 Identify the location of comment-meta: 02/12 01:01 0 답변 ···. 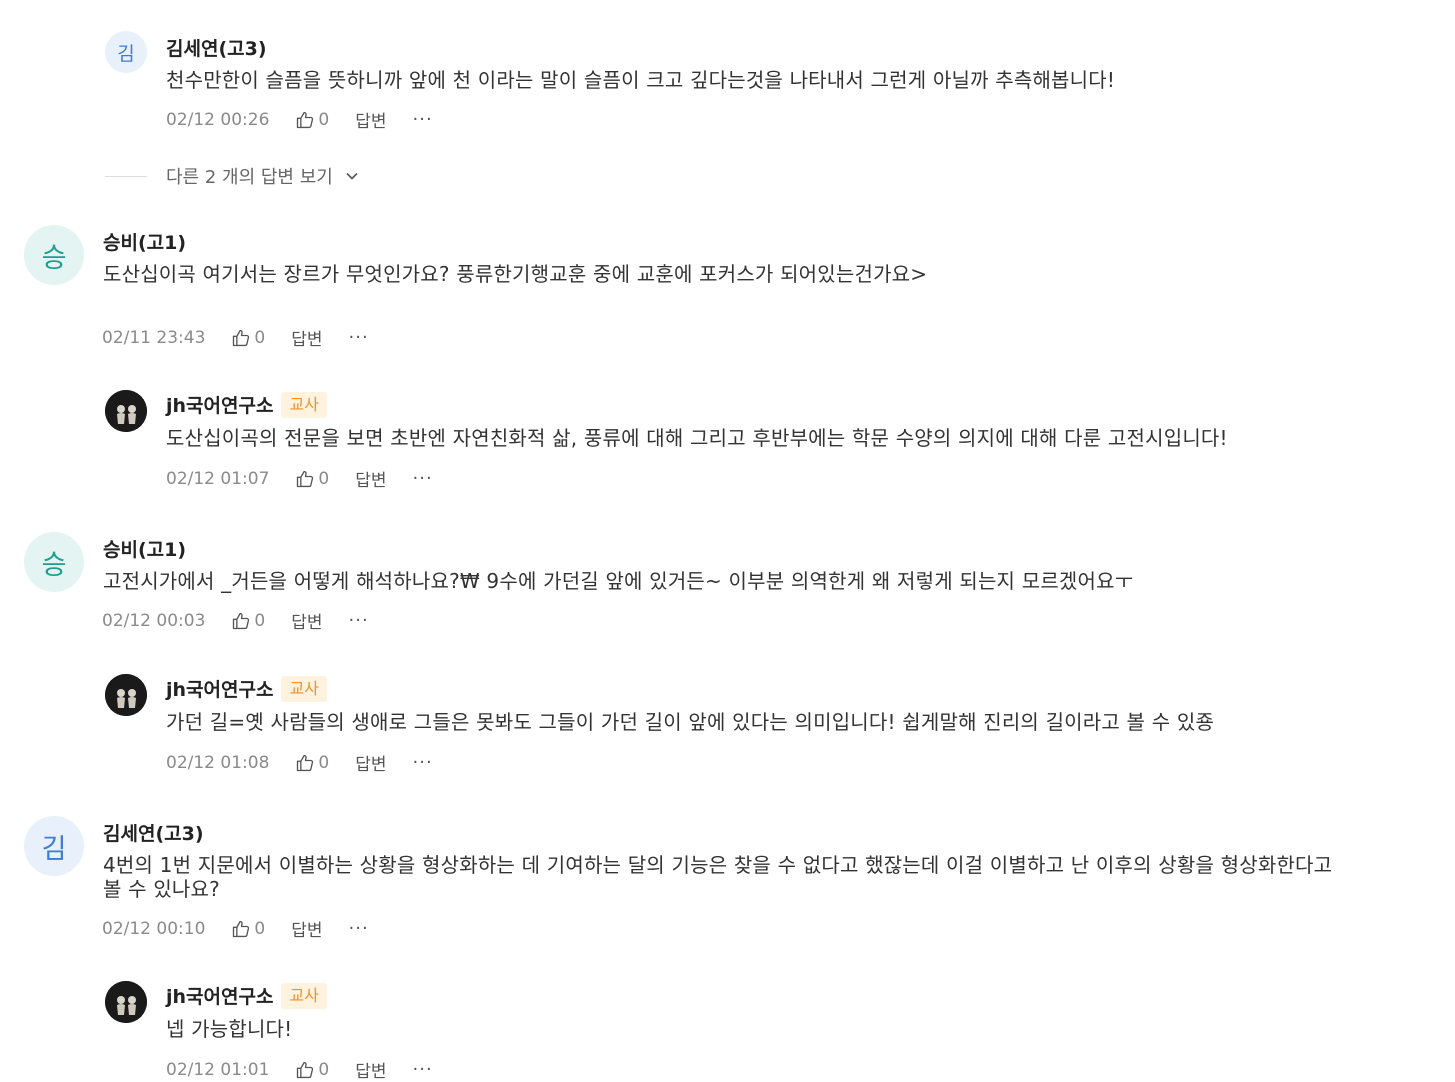
(299, 1069).